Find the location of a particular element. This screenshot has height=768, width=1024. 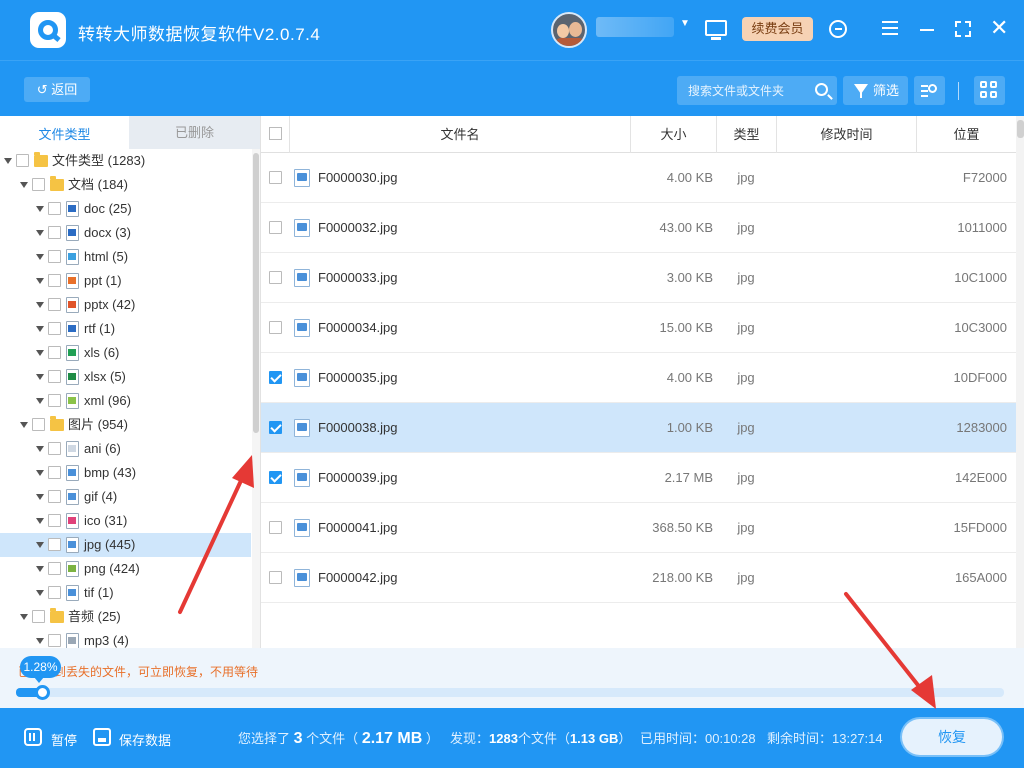

column-header-name: 文件名 is located at coordinates (460, 134).